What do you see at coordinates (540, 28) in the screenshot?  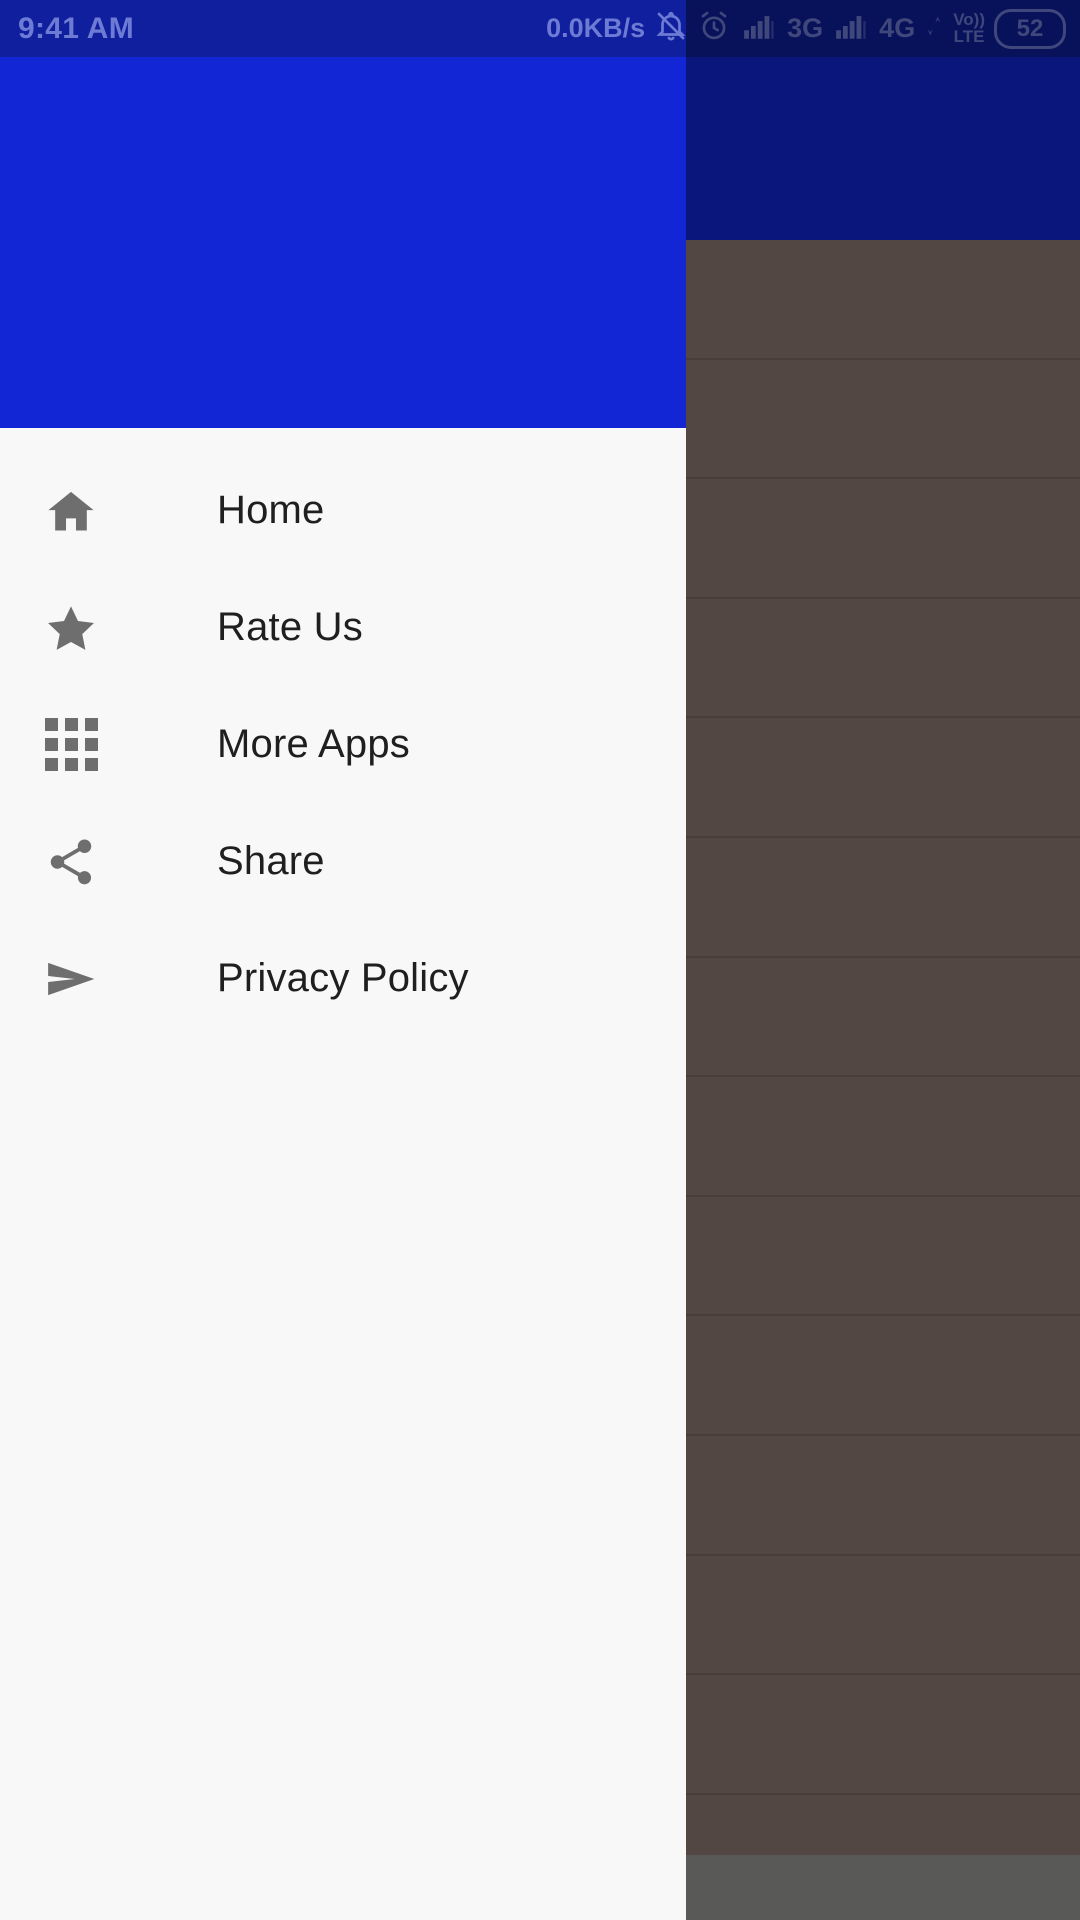 I see `status-bar: 9:41 AM 0.0KB/s 3G 4G Vo)) LTE 52` at bounding box center [540, 28].